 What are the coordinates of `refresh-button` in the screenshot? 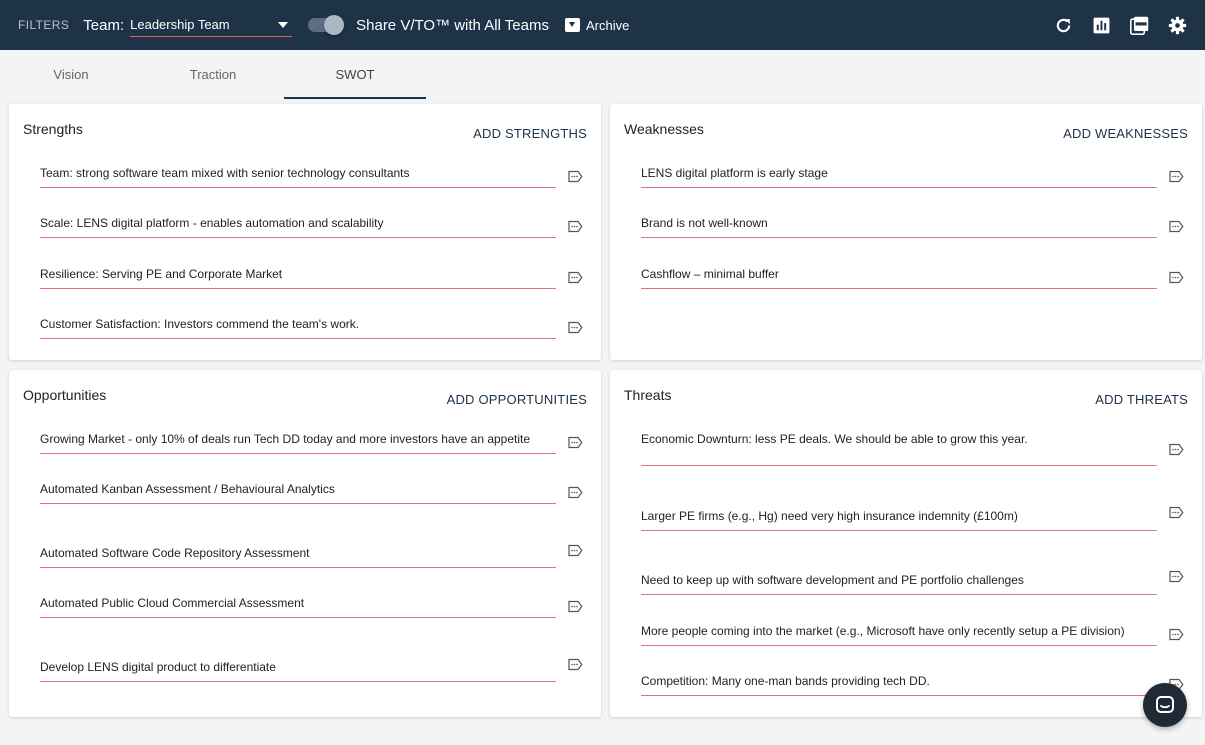 It's located at (1063, 25).